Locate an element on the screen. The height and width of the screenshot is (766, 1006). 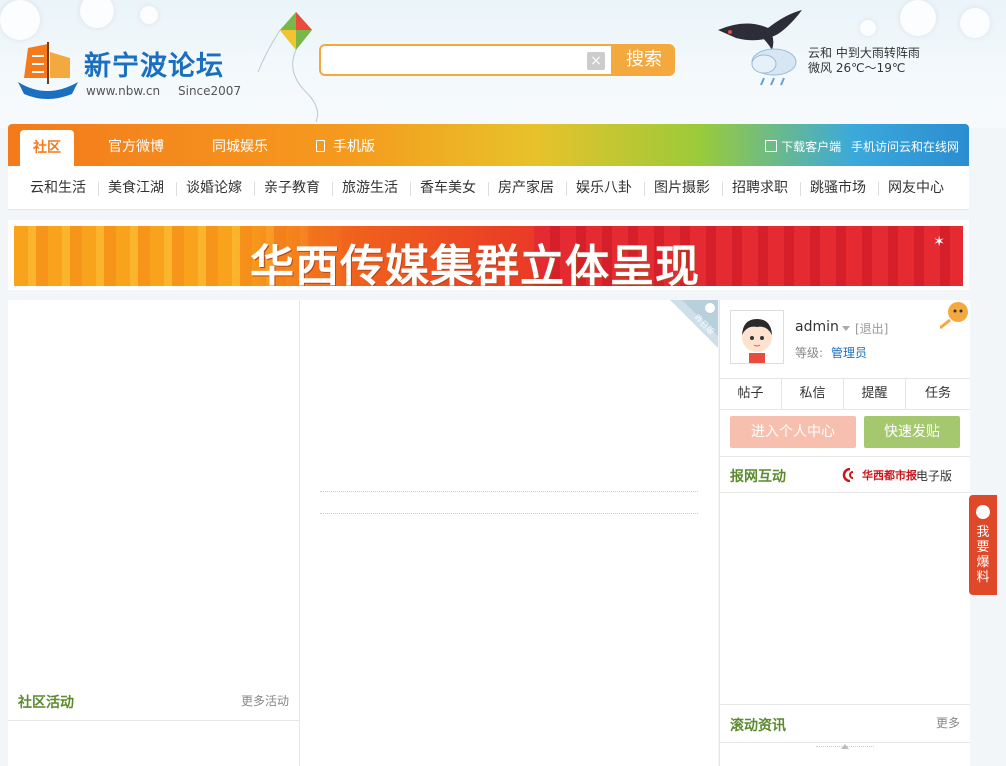
tab-mobile-label: 手机版 is located at coordinates (354, 147).